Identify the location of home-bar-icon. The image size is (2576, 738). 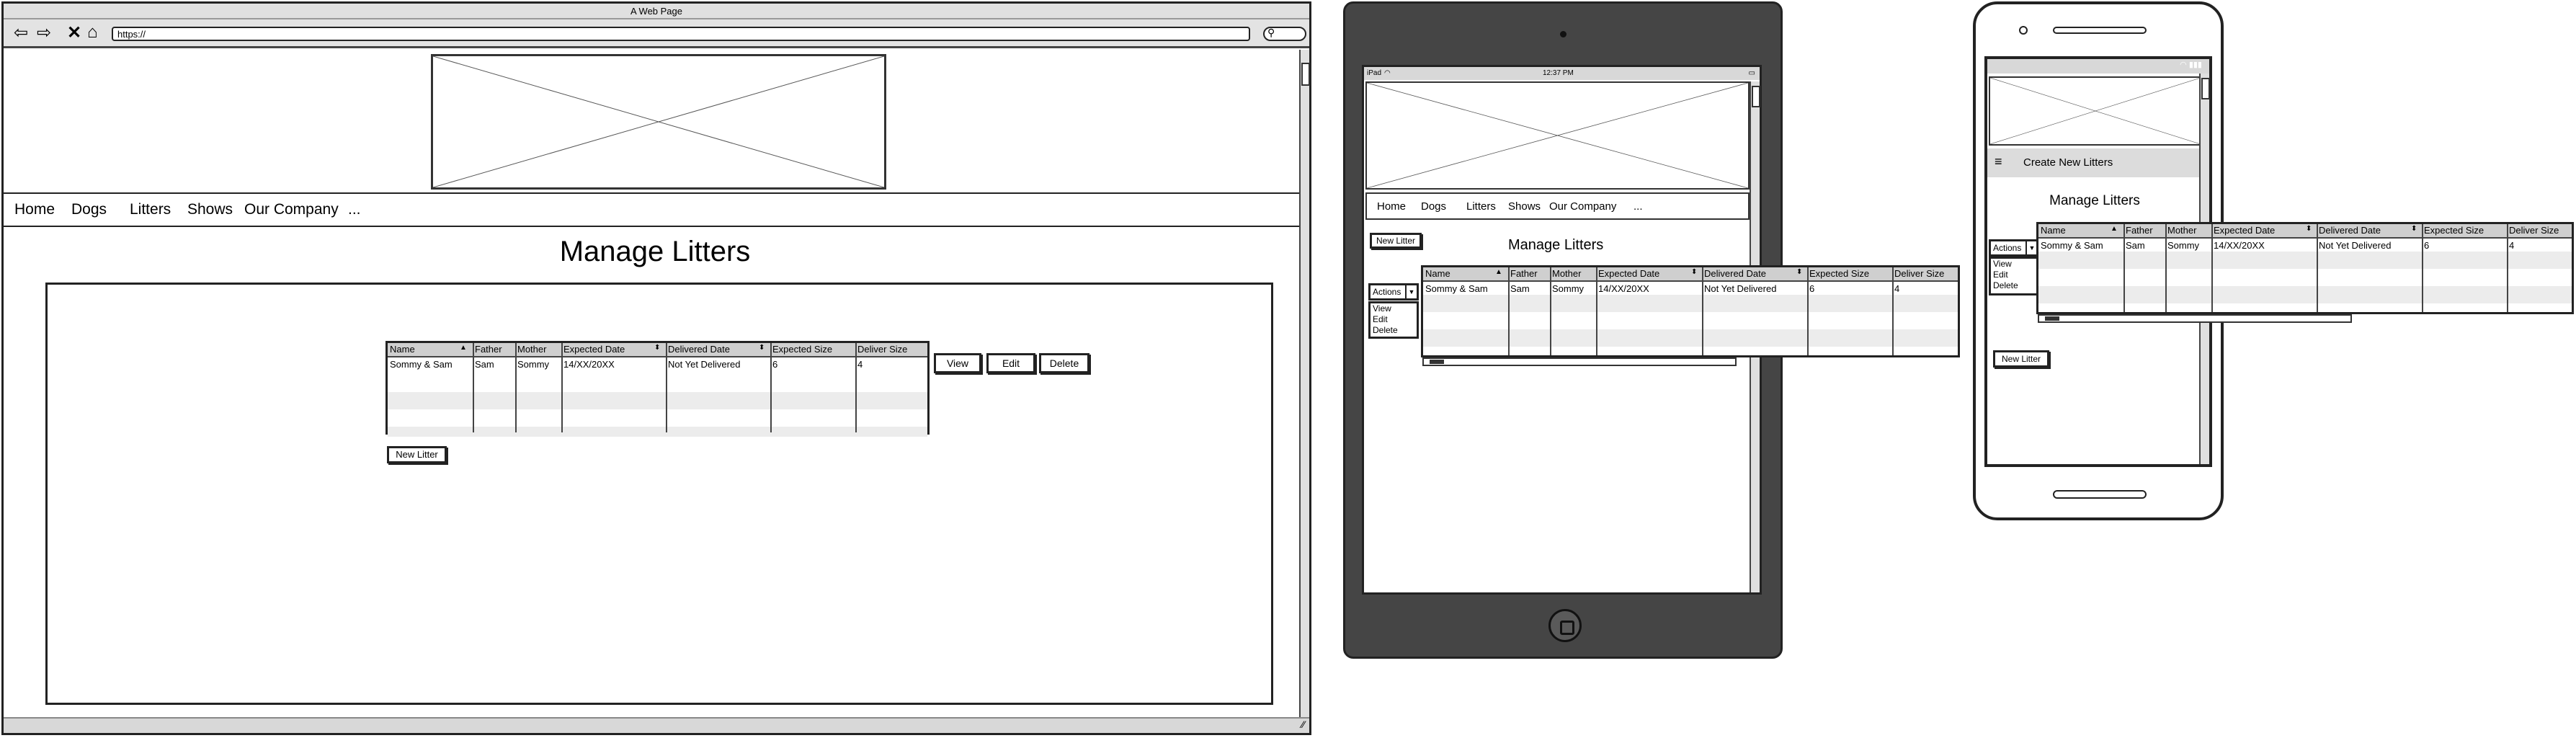
(2100, 494).